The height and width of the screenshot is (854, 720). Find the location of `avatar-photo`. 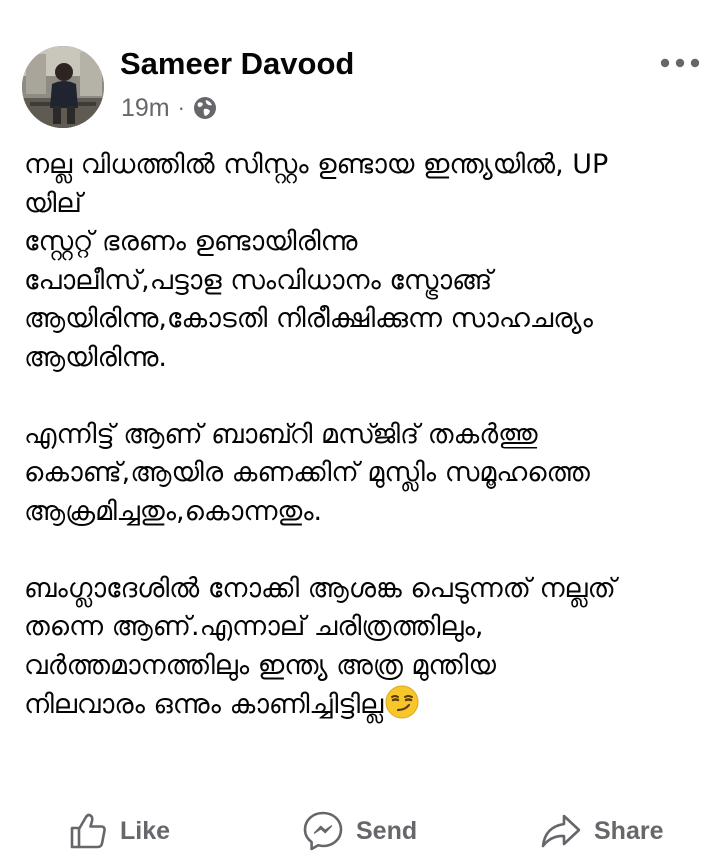

avatar-photo is located at coordinates (63, 87).